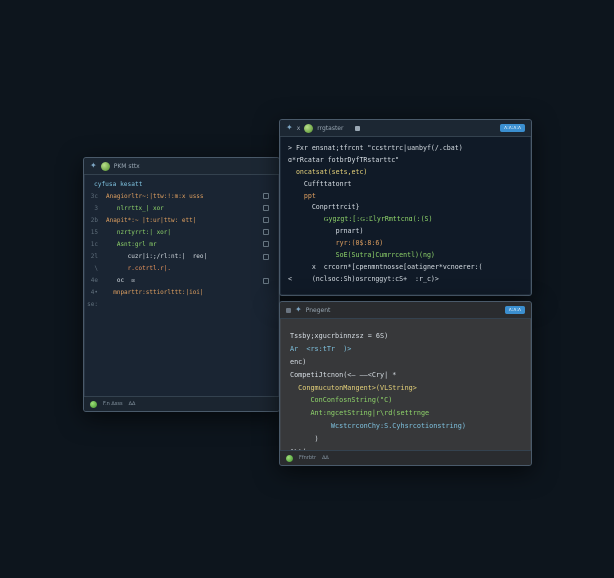 Image resolution: width=614 pixels, height=578 pixels. What do you see at coordinates (409, 243) in the screenshot?
I see `code-line: ryr:(0$:8:6)` at bounding box center [409, 243].